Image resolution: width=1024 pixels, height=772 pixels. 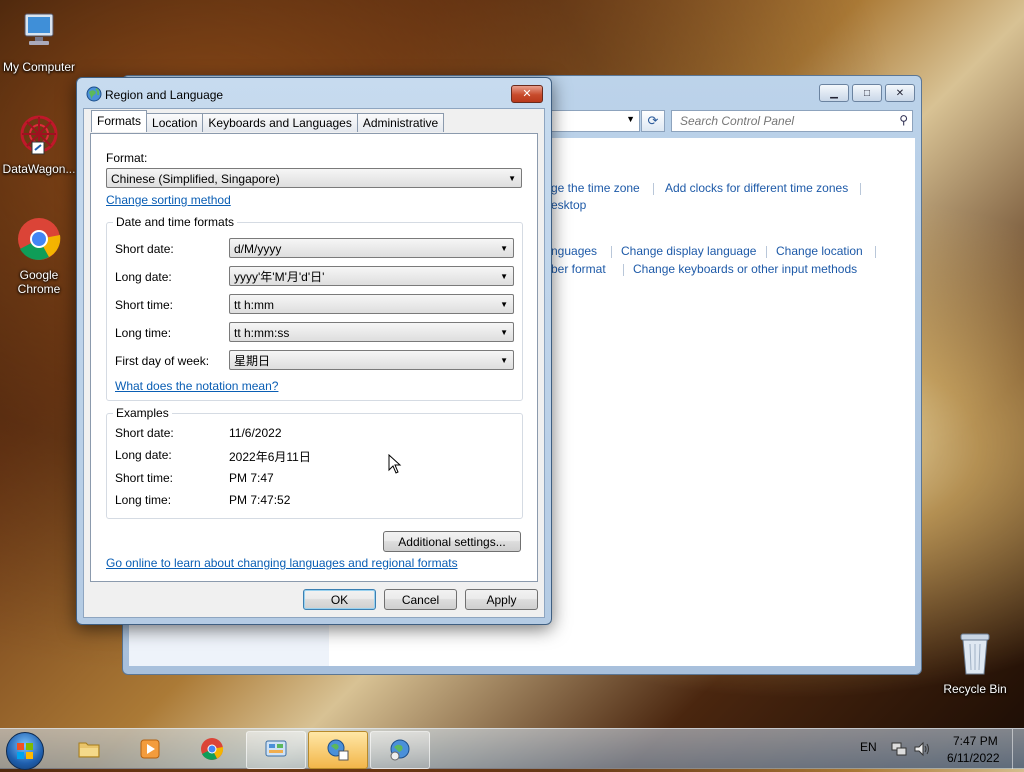 I want to click on example-short-date-label: Short date:, so click(x=144, y=433).